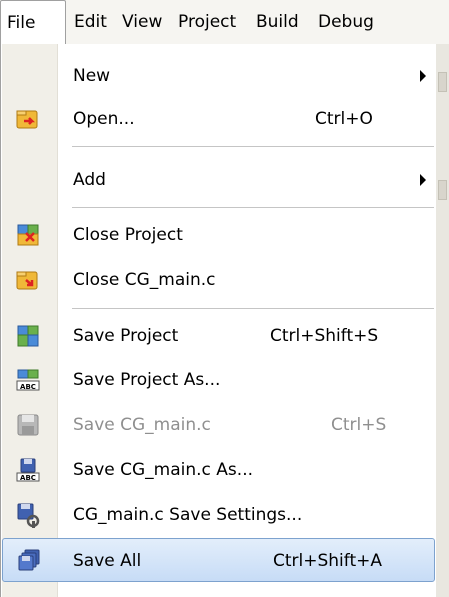 The image size is (449, 597). Describe the element at coordinates (107, 561) in the screenshot. I see `menu-item-label: Save All` at that location.